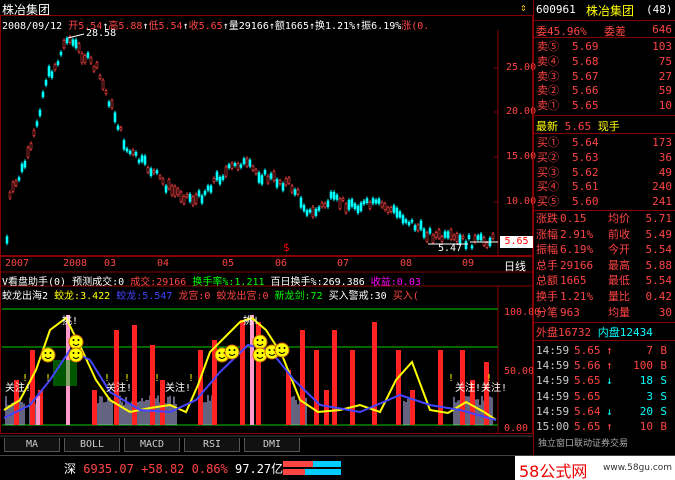 This screenshot has height=480, width=675. I want to click on sell-row-3-price: 5.67, so click(585, 77).